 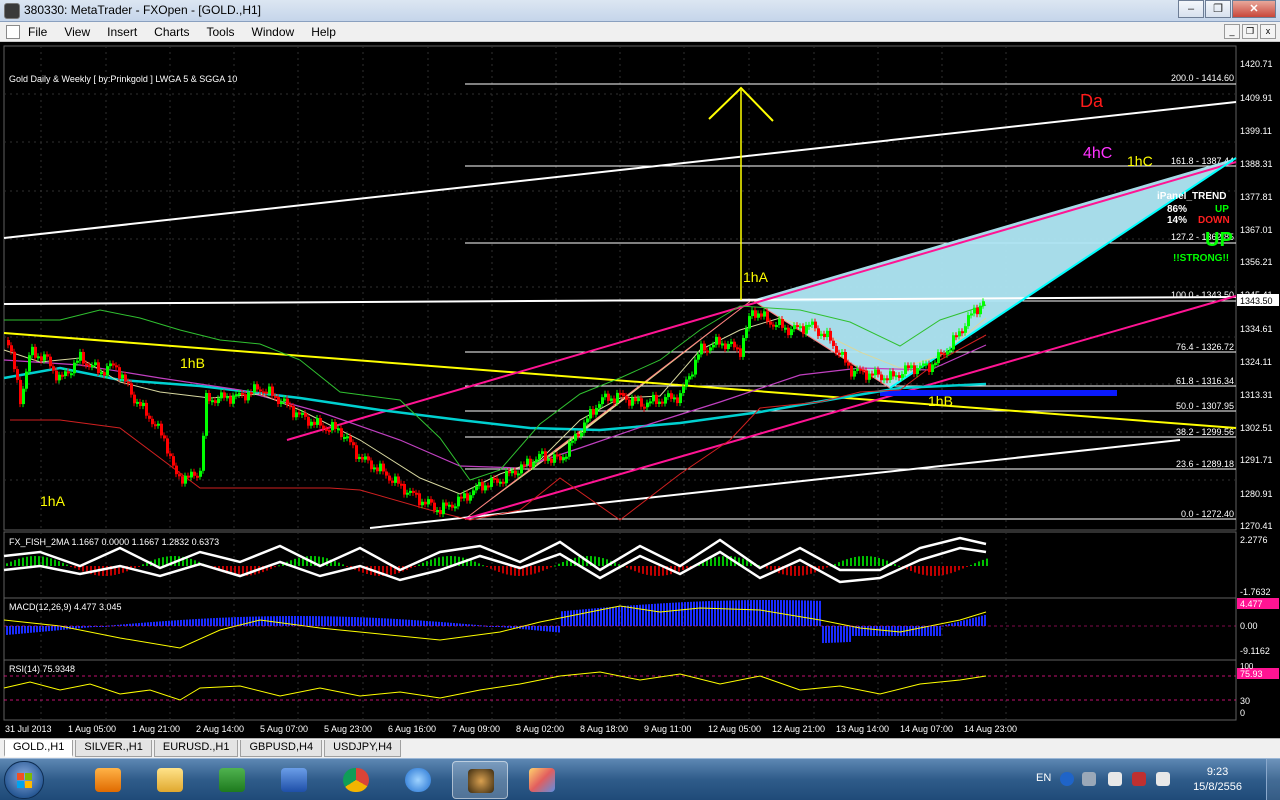 I want to click on tab-usdjpy-h4: USDJPY,H4, so click(x=363, y=748).